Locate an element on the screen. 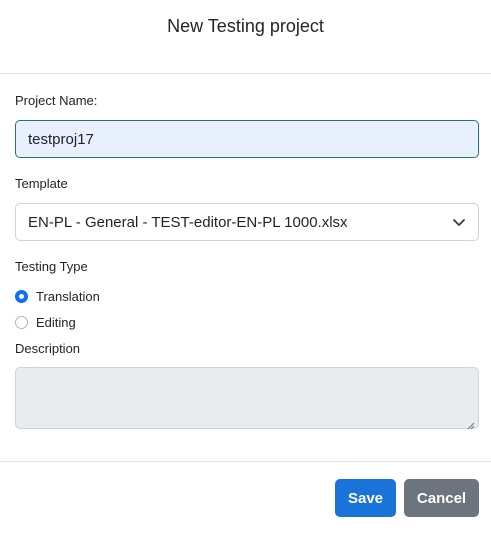  testing-type-label: Testing Type is located at coordinates (51, 266).